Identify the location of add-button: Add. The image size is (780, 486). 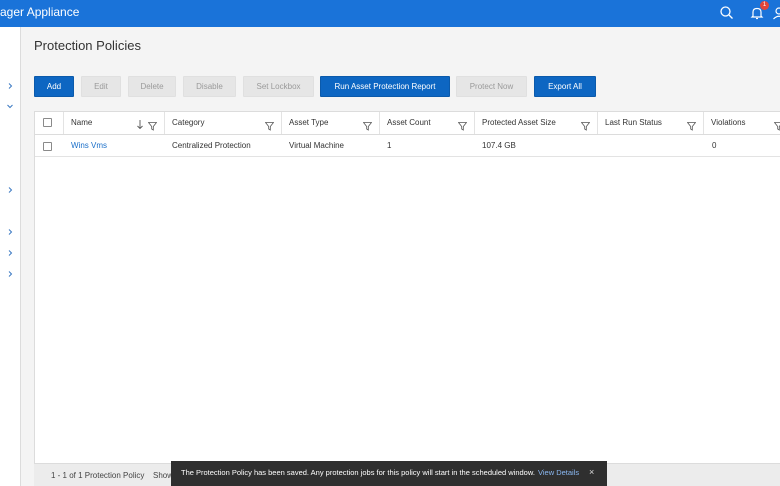
(54, 86).